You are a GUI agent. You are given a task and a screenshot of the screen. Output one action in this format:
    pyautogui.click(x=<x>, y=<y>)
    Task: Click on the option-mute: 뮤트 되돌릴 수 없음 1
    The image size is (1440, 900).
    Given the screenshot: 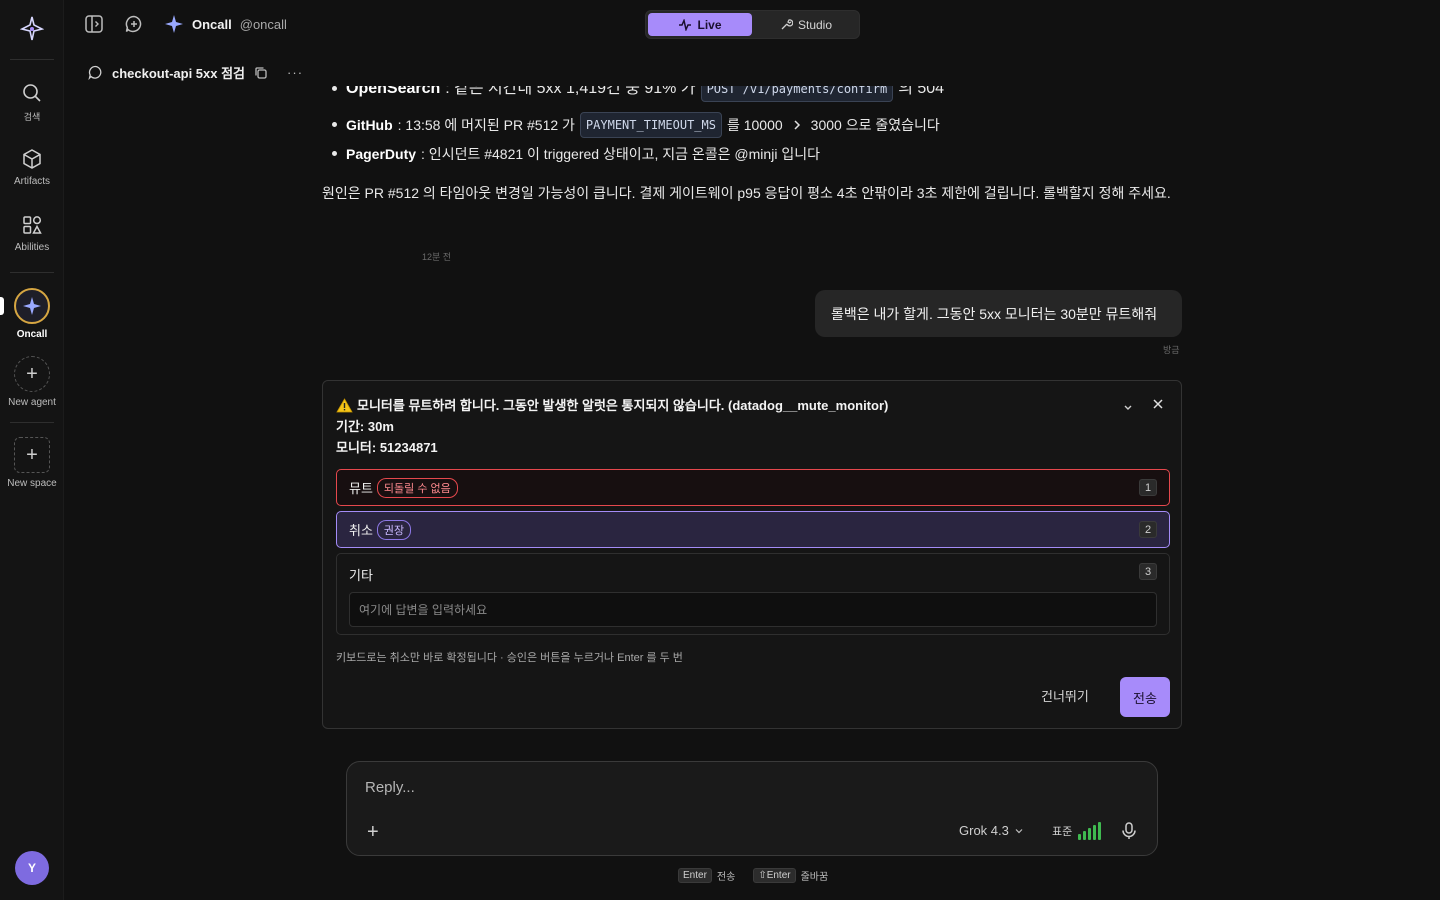 What is the action you would take?
    pyautogui.click(x=753, y=487)
    